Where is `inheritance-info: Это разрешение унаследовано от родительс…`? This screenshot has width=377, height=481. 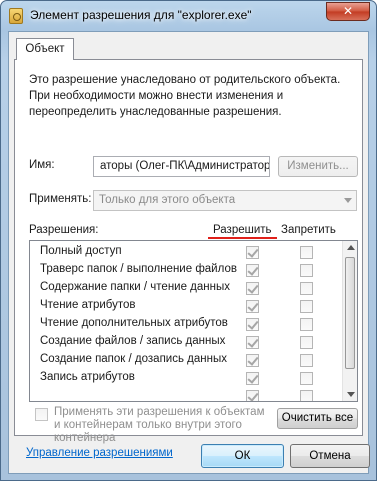 inheritance-info: Это разрешение унаследовано от родительс… is located at coordinates (194, 96).